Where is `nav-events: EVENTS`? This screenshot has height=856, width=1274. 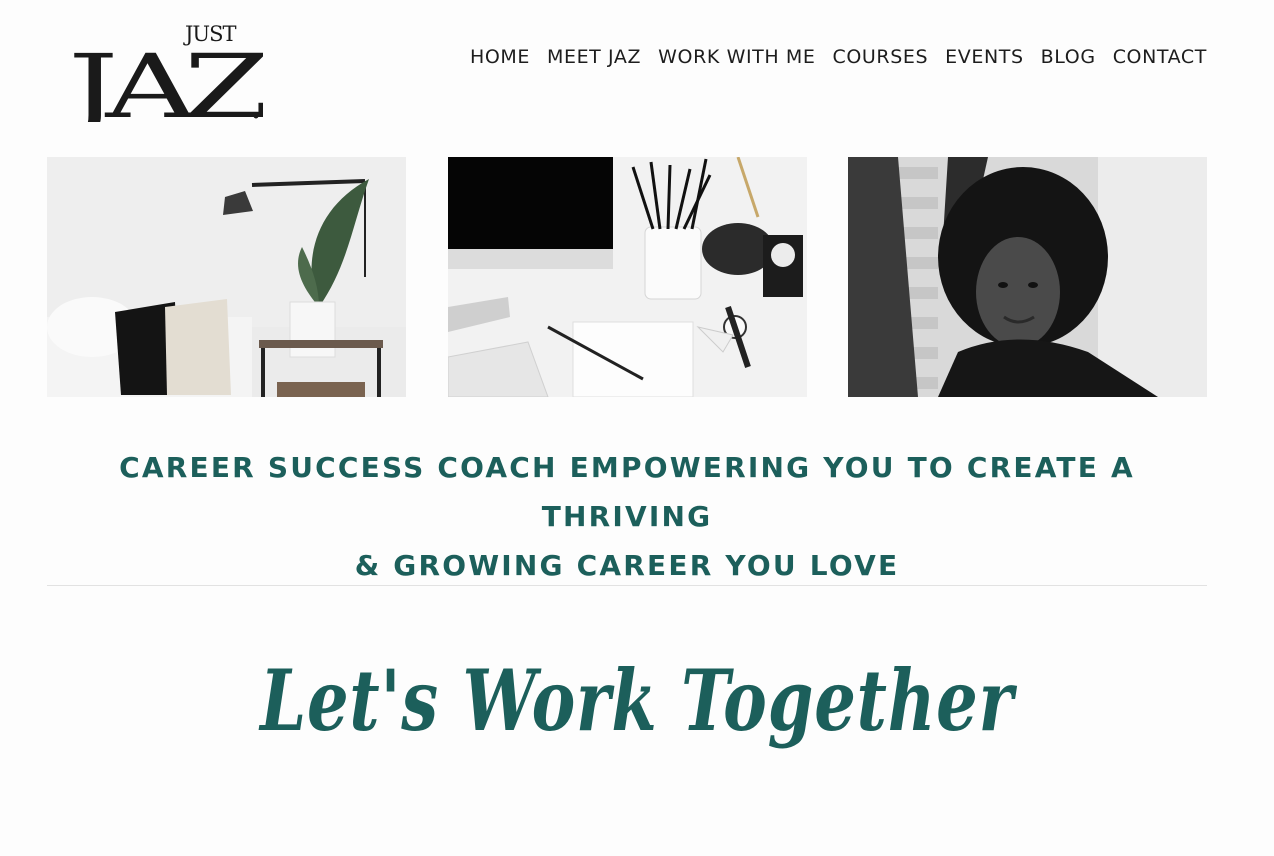 nav-events: EVENTS is located at coordinates (984, 57).